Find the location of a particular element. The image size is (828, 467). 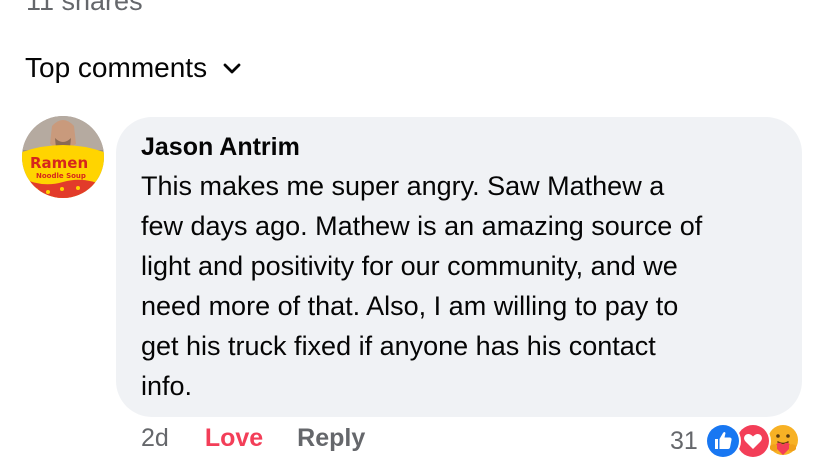

reply-button: Reply is located at coordinates (331, 438).